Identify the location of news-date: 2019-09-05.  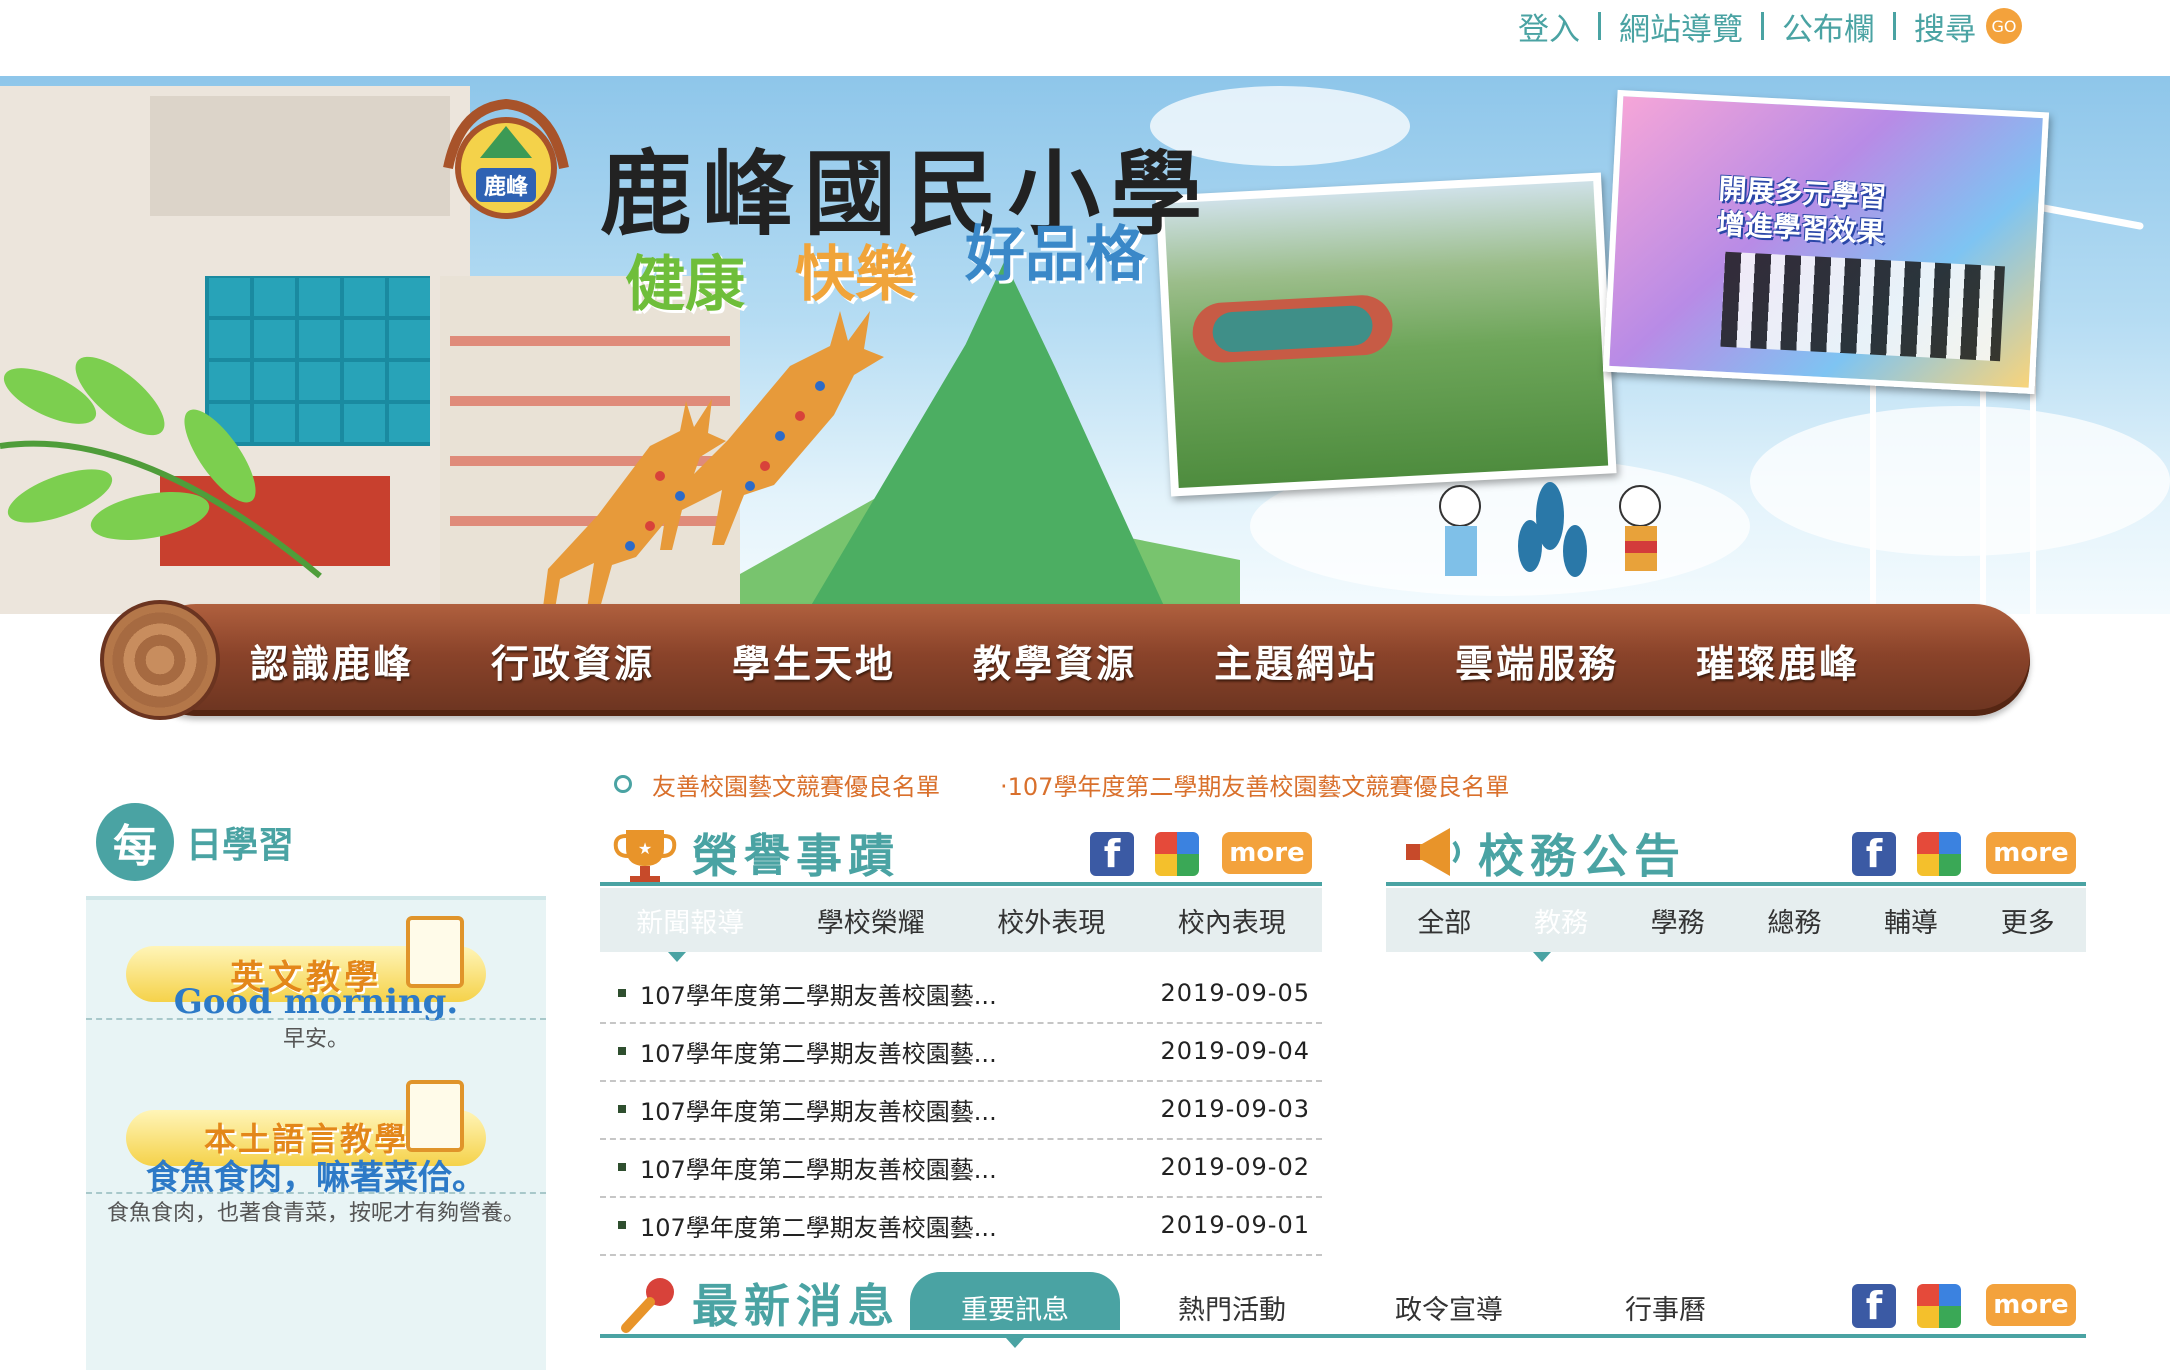
(1235, 993).